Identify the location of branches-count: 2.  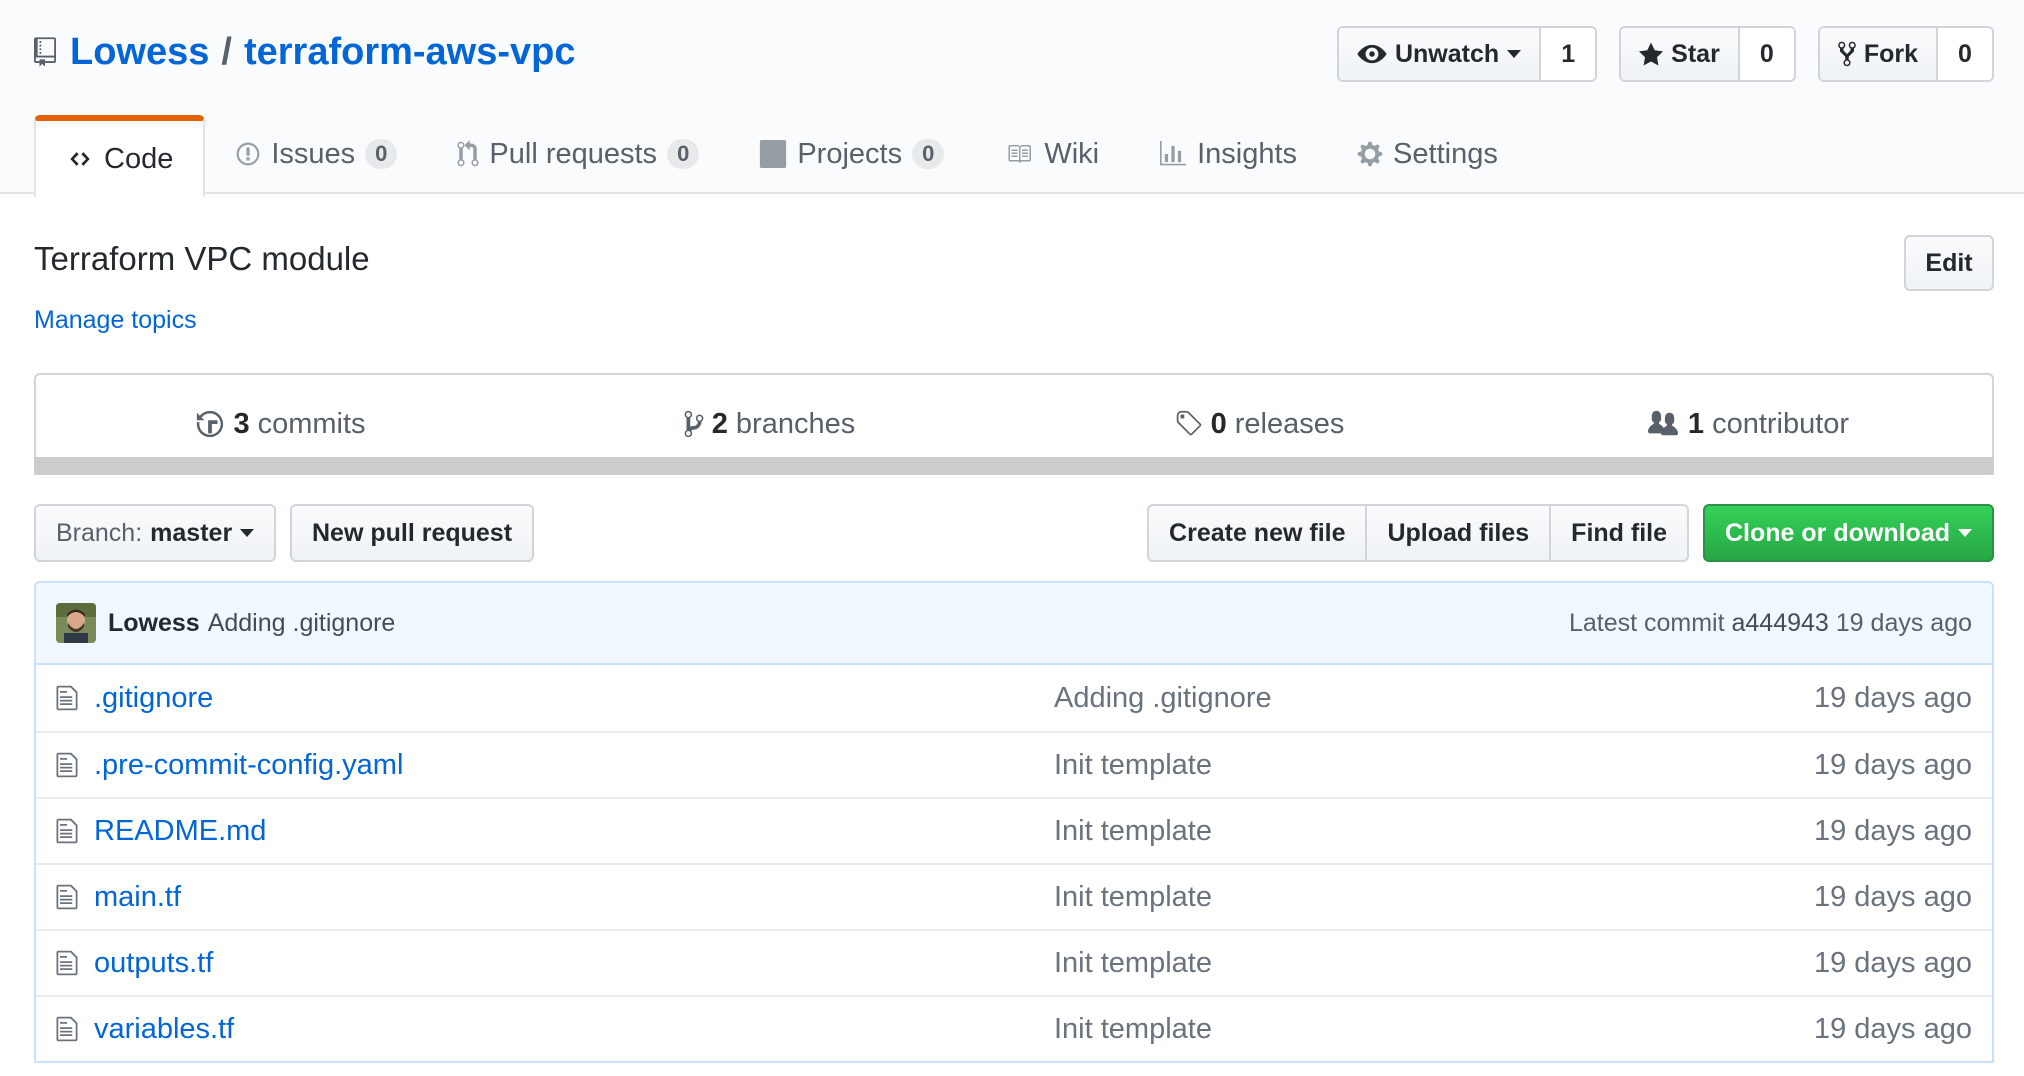
(719, 423).